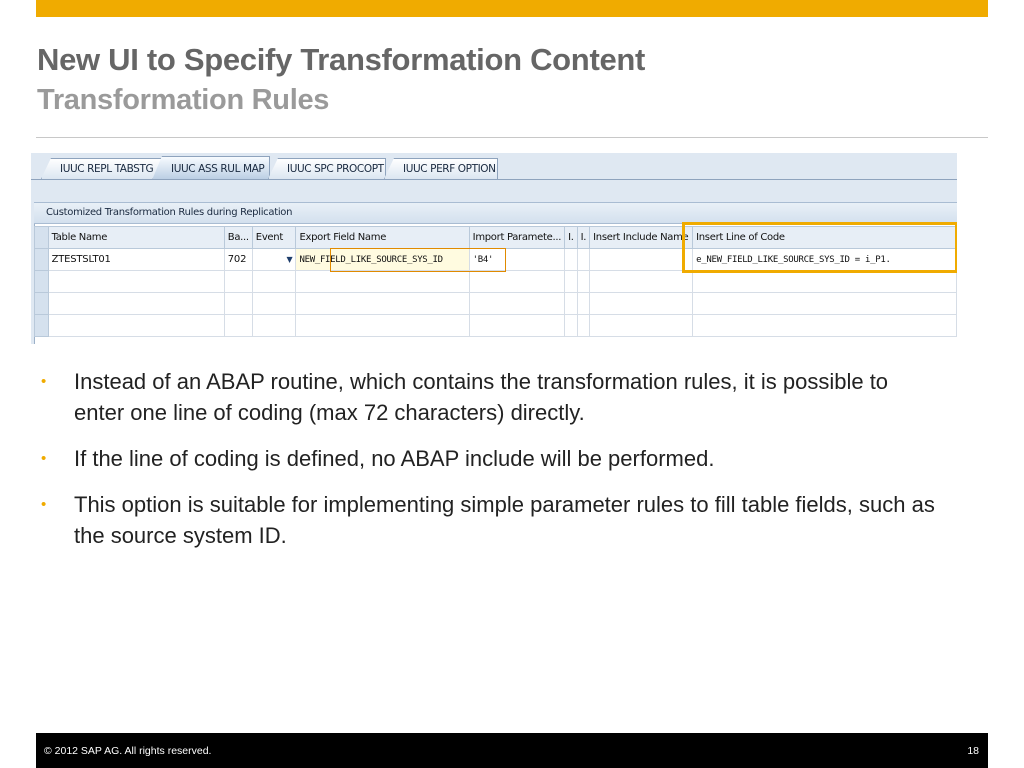 Image resolution: width=1024 pixels, height=768 pixels. I want to click on col-header-table-name: Table Name, so click(136, 237).